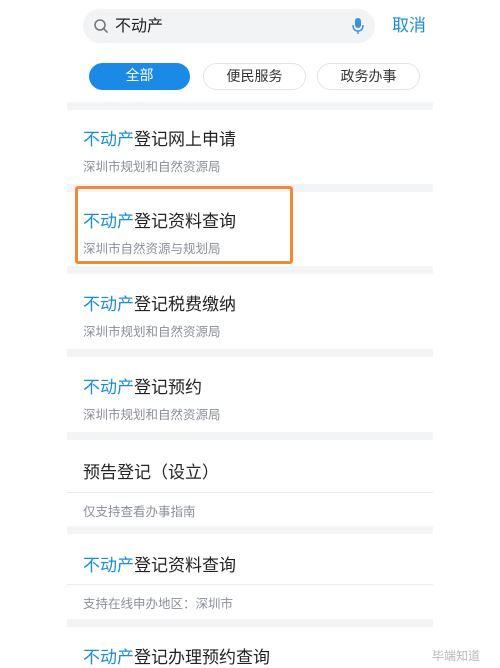 The image size is (500, 668). What do you see at coordinates (185, 140) in the screenshot?
I see `result-title-rest: 登记网上申请` at bounding box center [185, 140].